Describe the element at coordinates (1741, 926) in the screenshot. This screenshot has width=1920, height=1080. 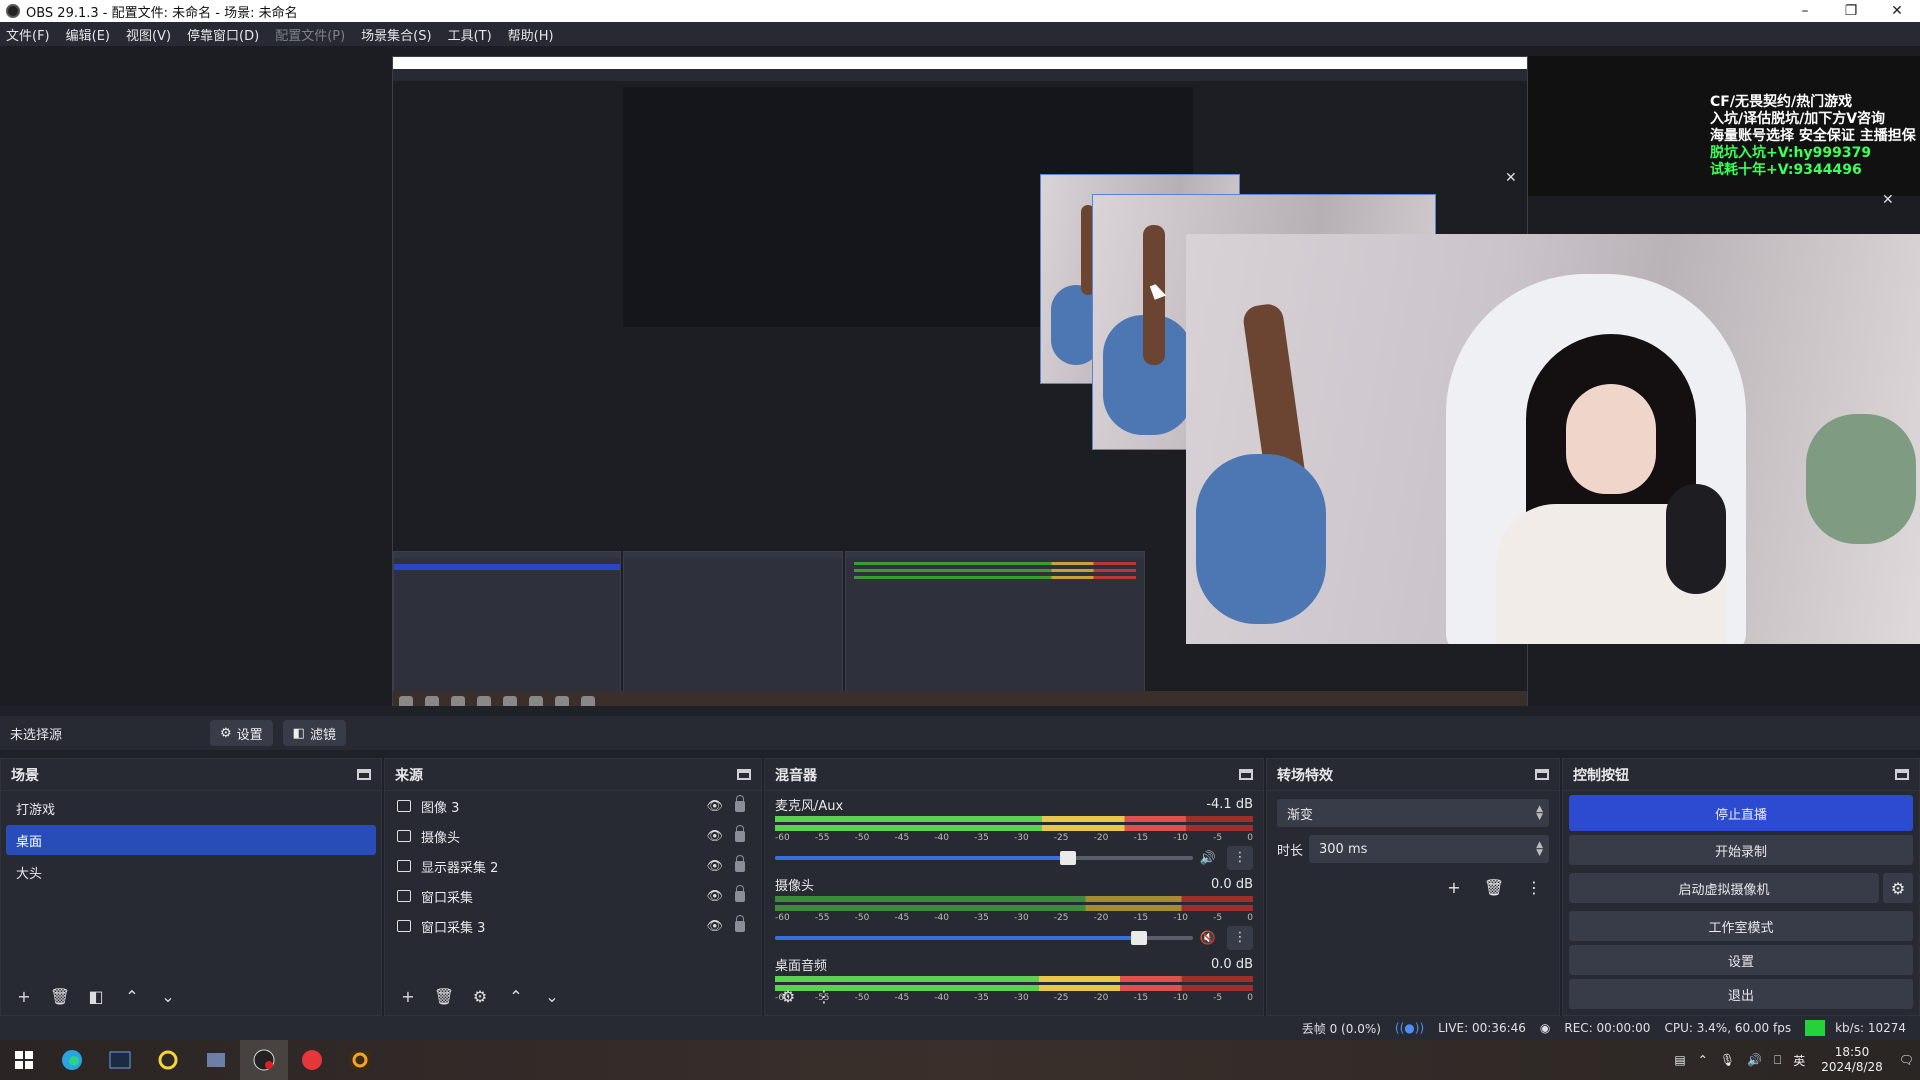
I see `studio-mode-button: 工作室模式` at that location.